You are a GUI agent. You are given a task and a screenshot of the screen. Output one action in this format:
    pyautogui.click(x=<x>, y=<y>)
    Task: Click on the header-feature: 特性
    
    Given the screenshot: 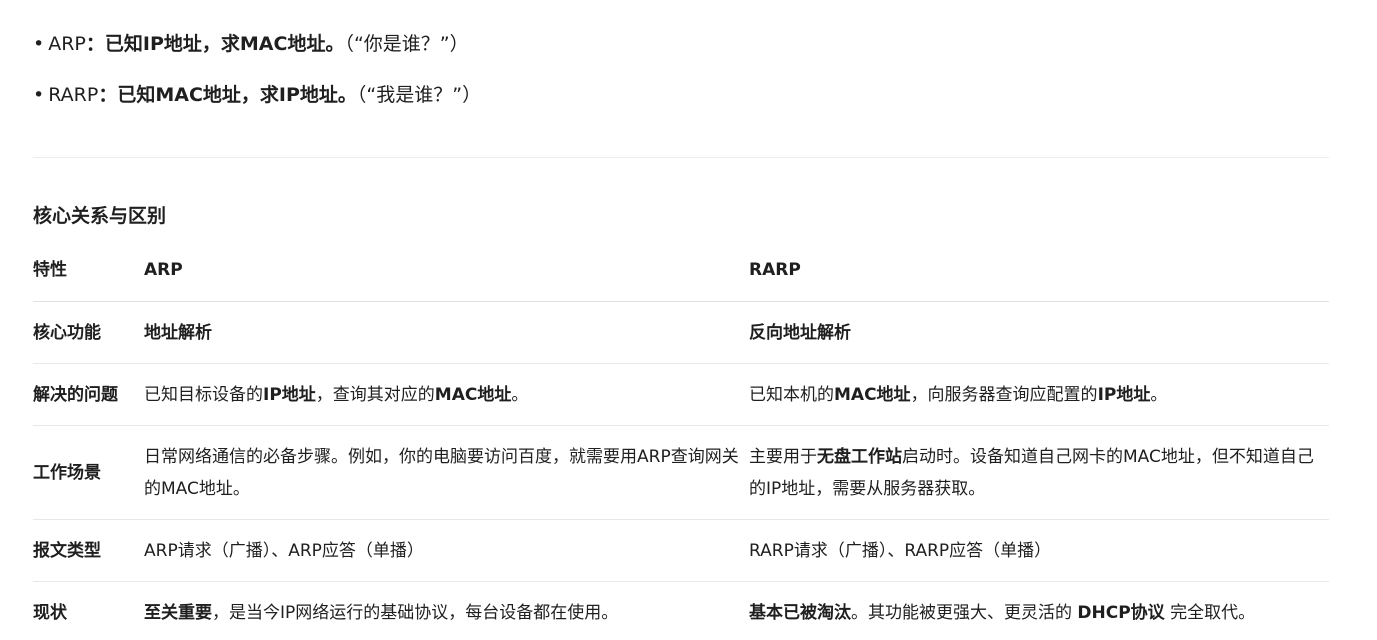 What is the action you would take?
    pyautogui.click(x=50, y=270)
    